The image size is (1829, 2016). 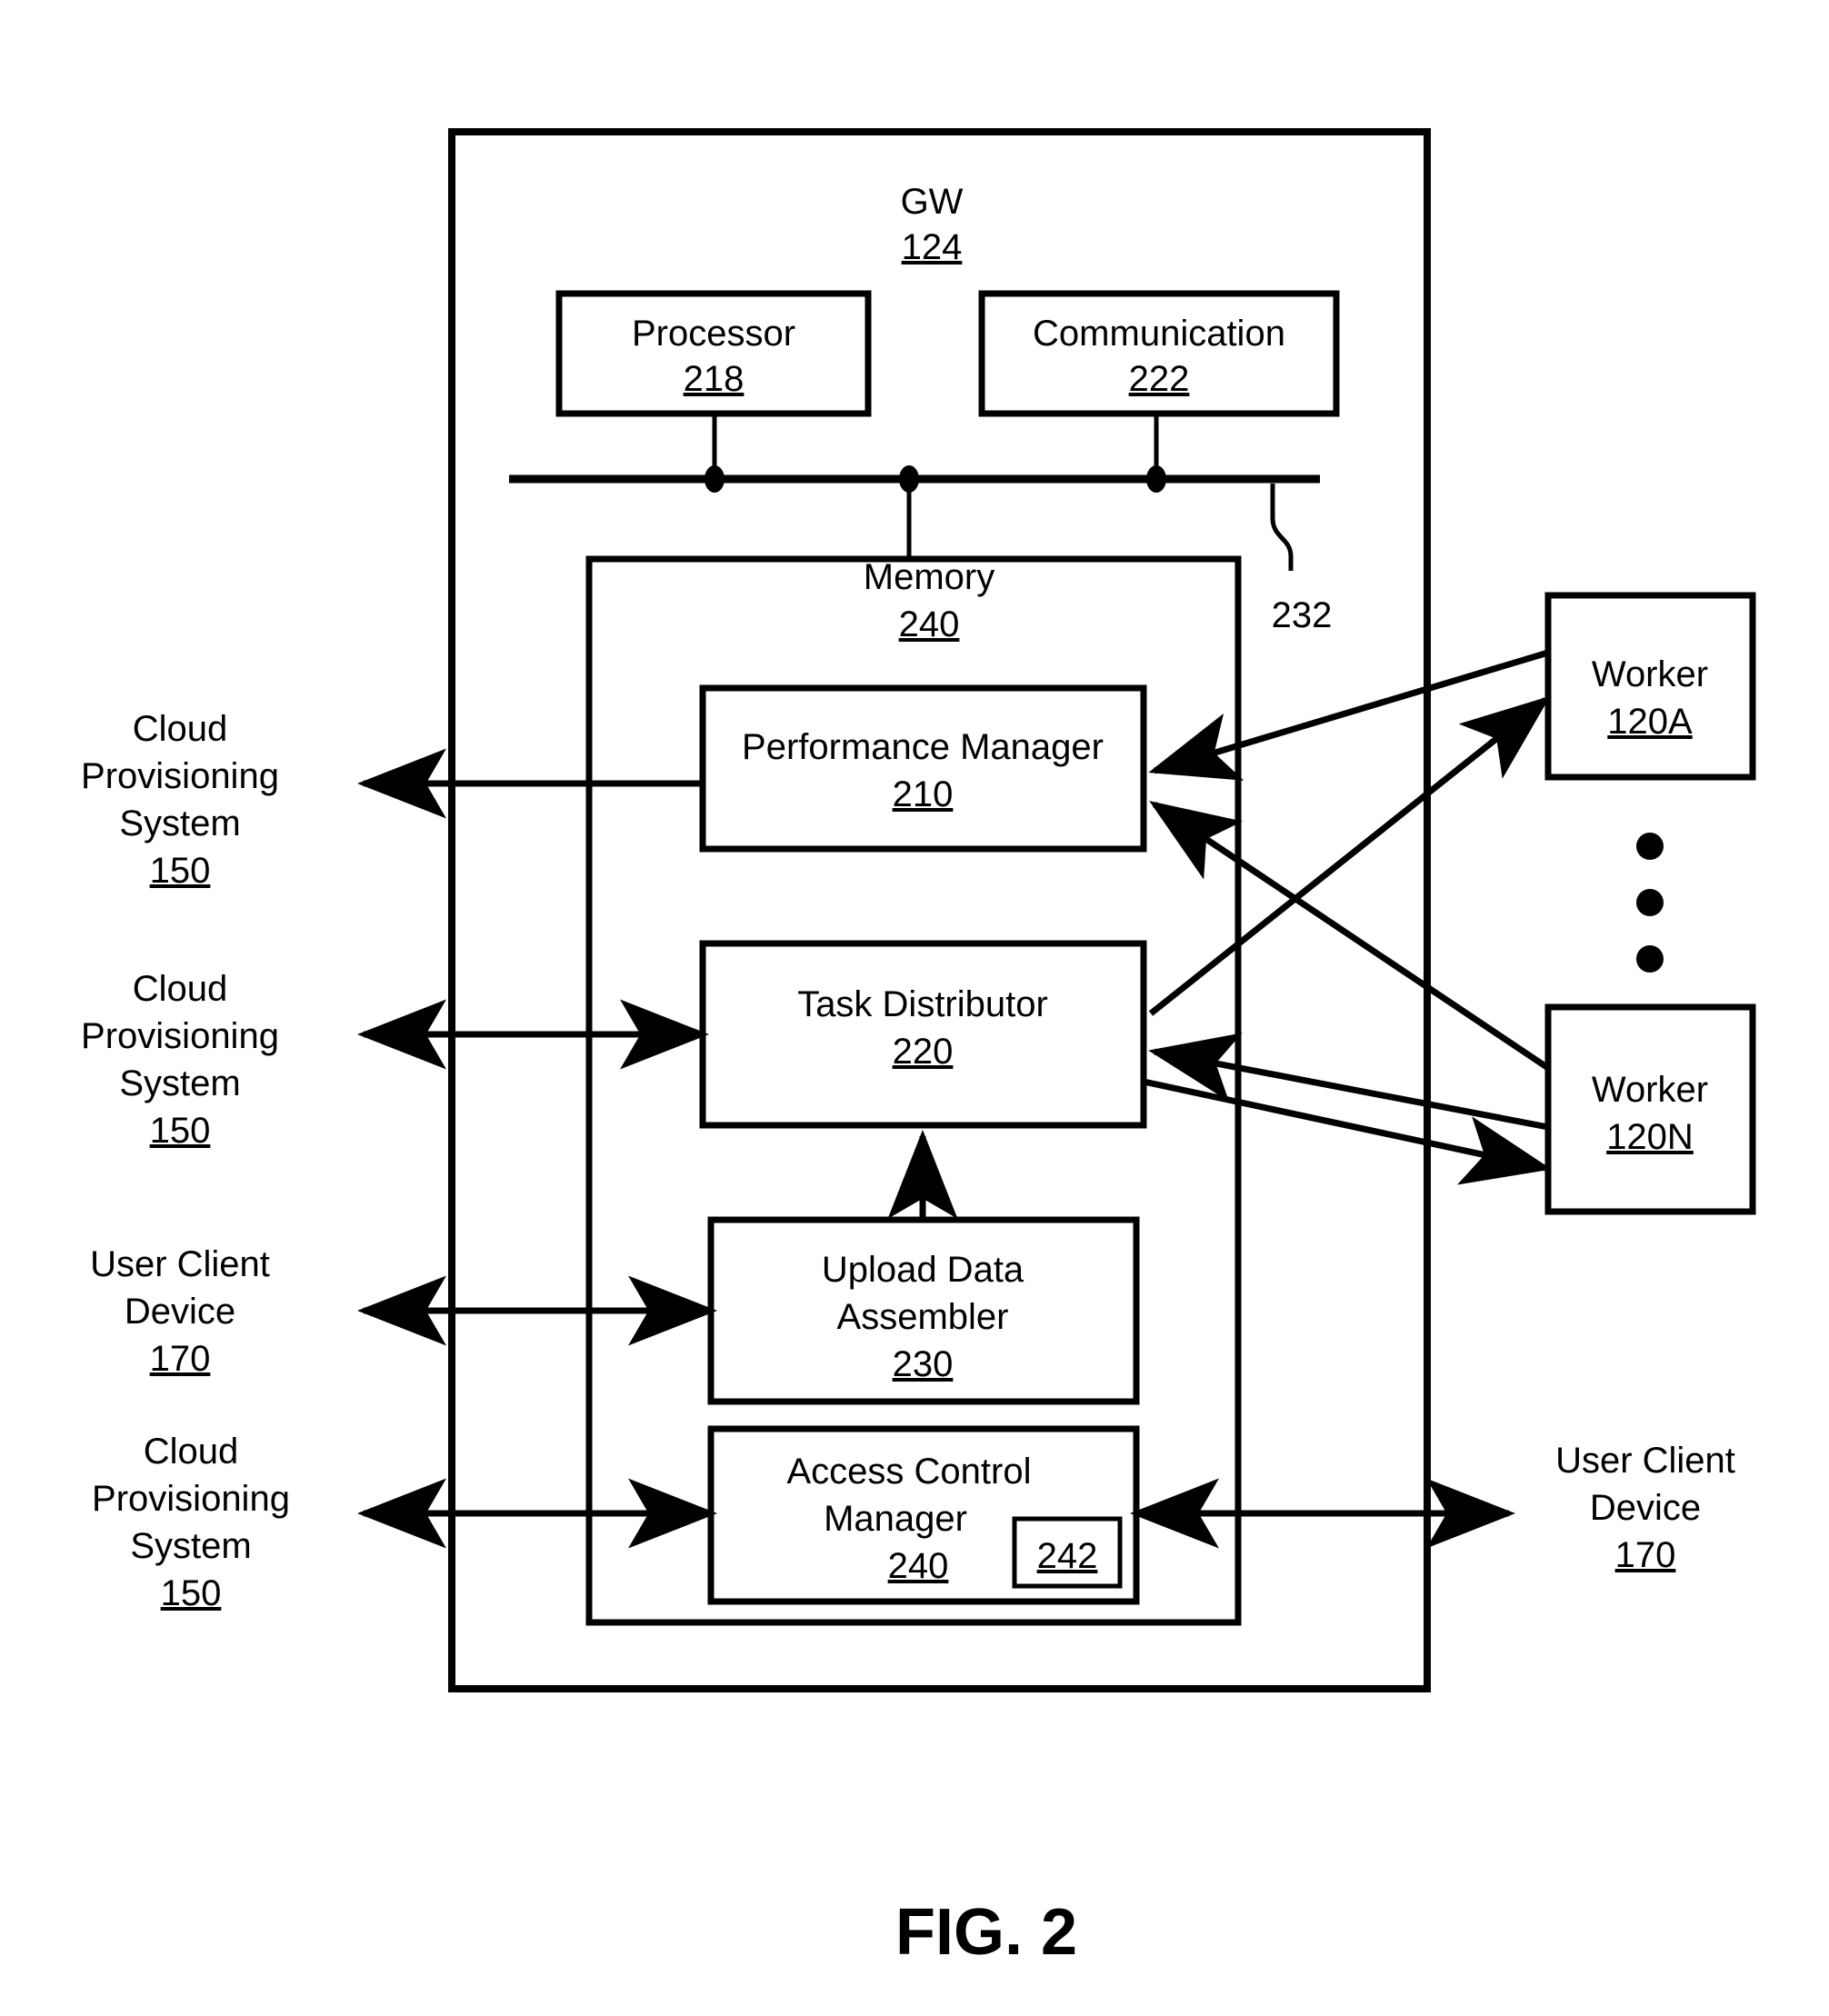 What do you see at coordinates (923, 1364) in the screenshot?
I see `upload-data-assembler-ref: 230` at bounding box center [923, 1364].